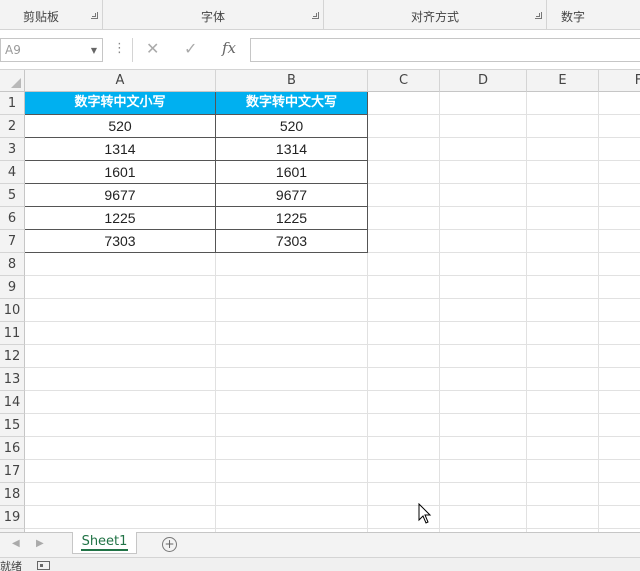 This screenshot has height=571, width=640. What do you see at coordinates (12, 494) in the screenshot?
I see `row-header-18: 18` at bounding box center [12, 494].